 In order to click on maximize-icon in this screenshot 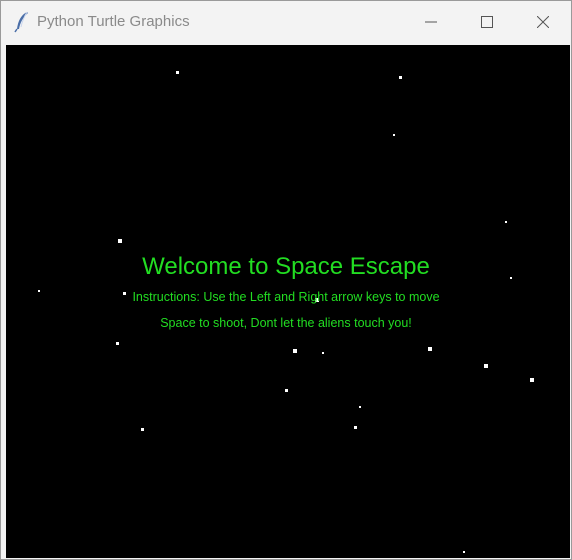, I will do `click(487, 22)`.